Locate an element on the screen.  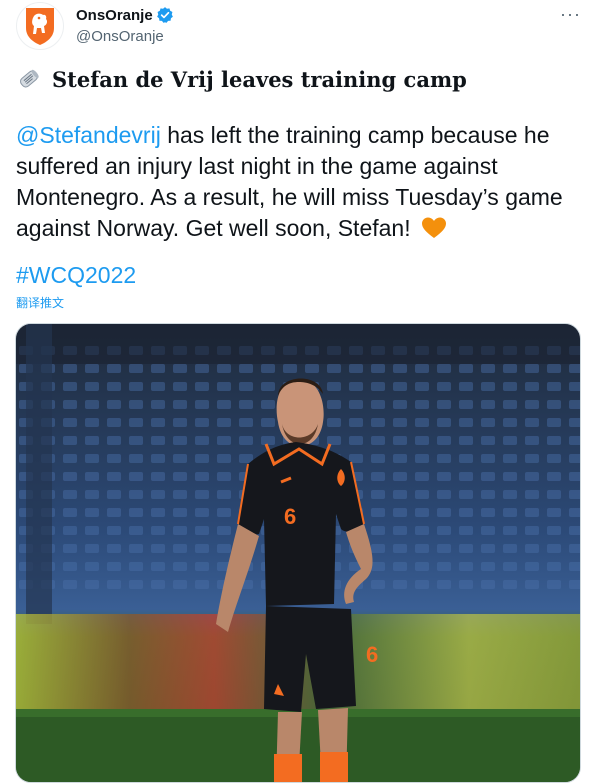
author-handle: @OnsOranje is located at coordinates (120, 36).